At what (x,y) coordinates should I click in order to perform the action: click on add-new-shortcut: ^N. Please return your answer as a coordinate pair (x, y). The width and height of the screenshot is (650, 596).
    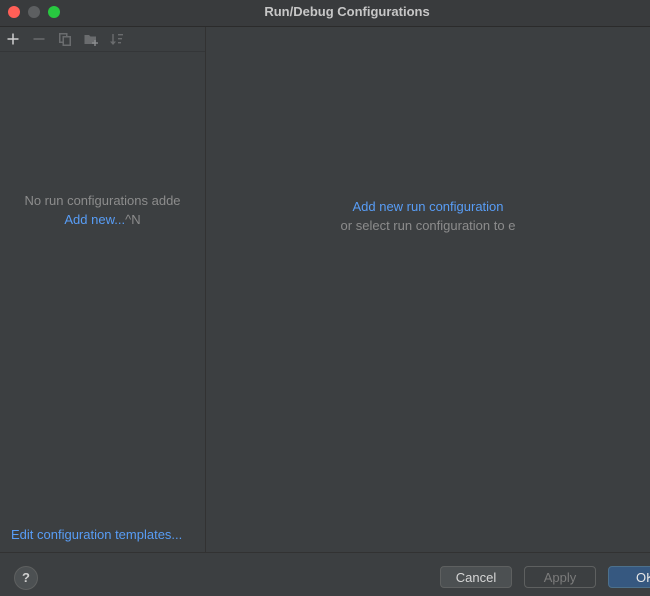
    Looking at the image, I should click on (133, 219).